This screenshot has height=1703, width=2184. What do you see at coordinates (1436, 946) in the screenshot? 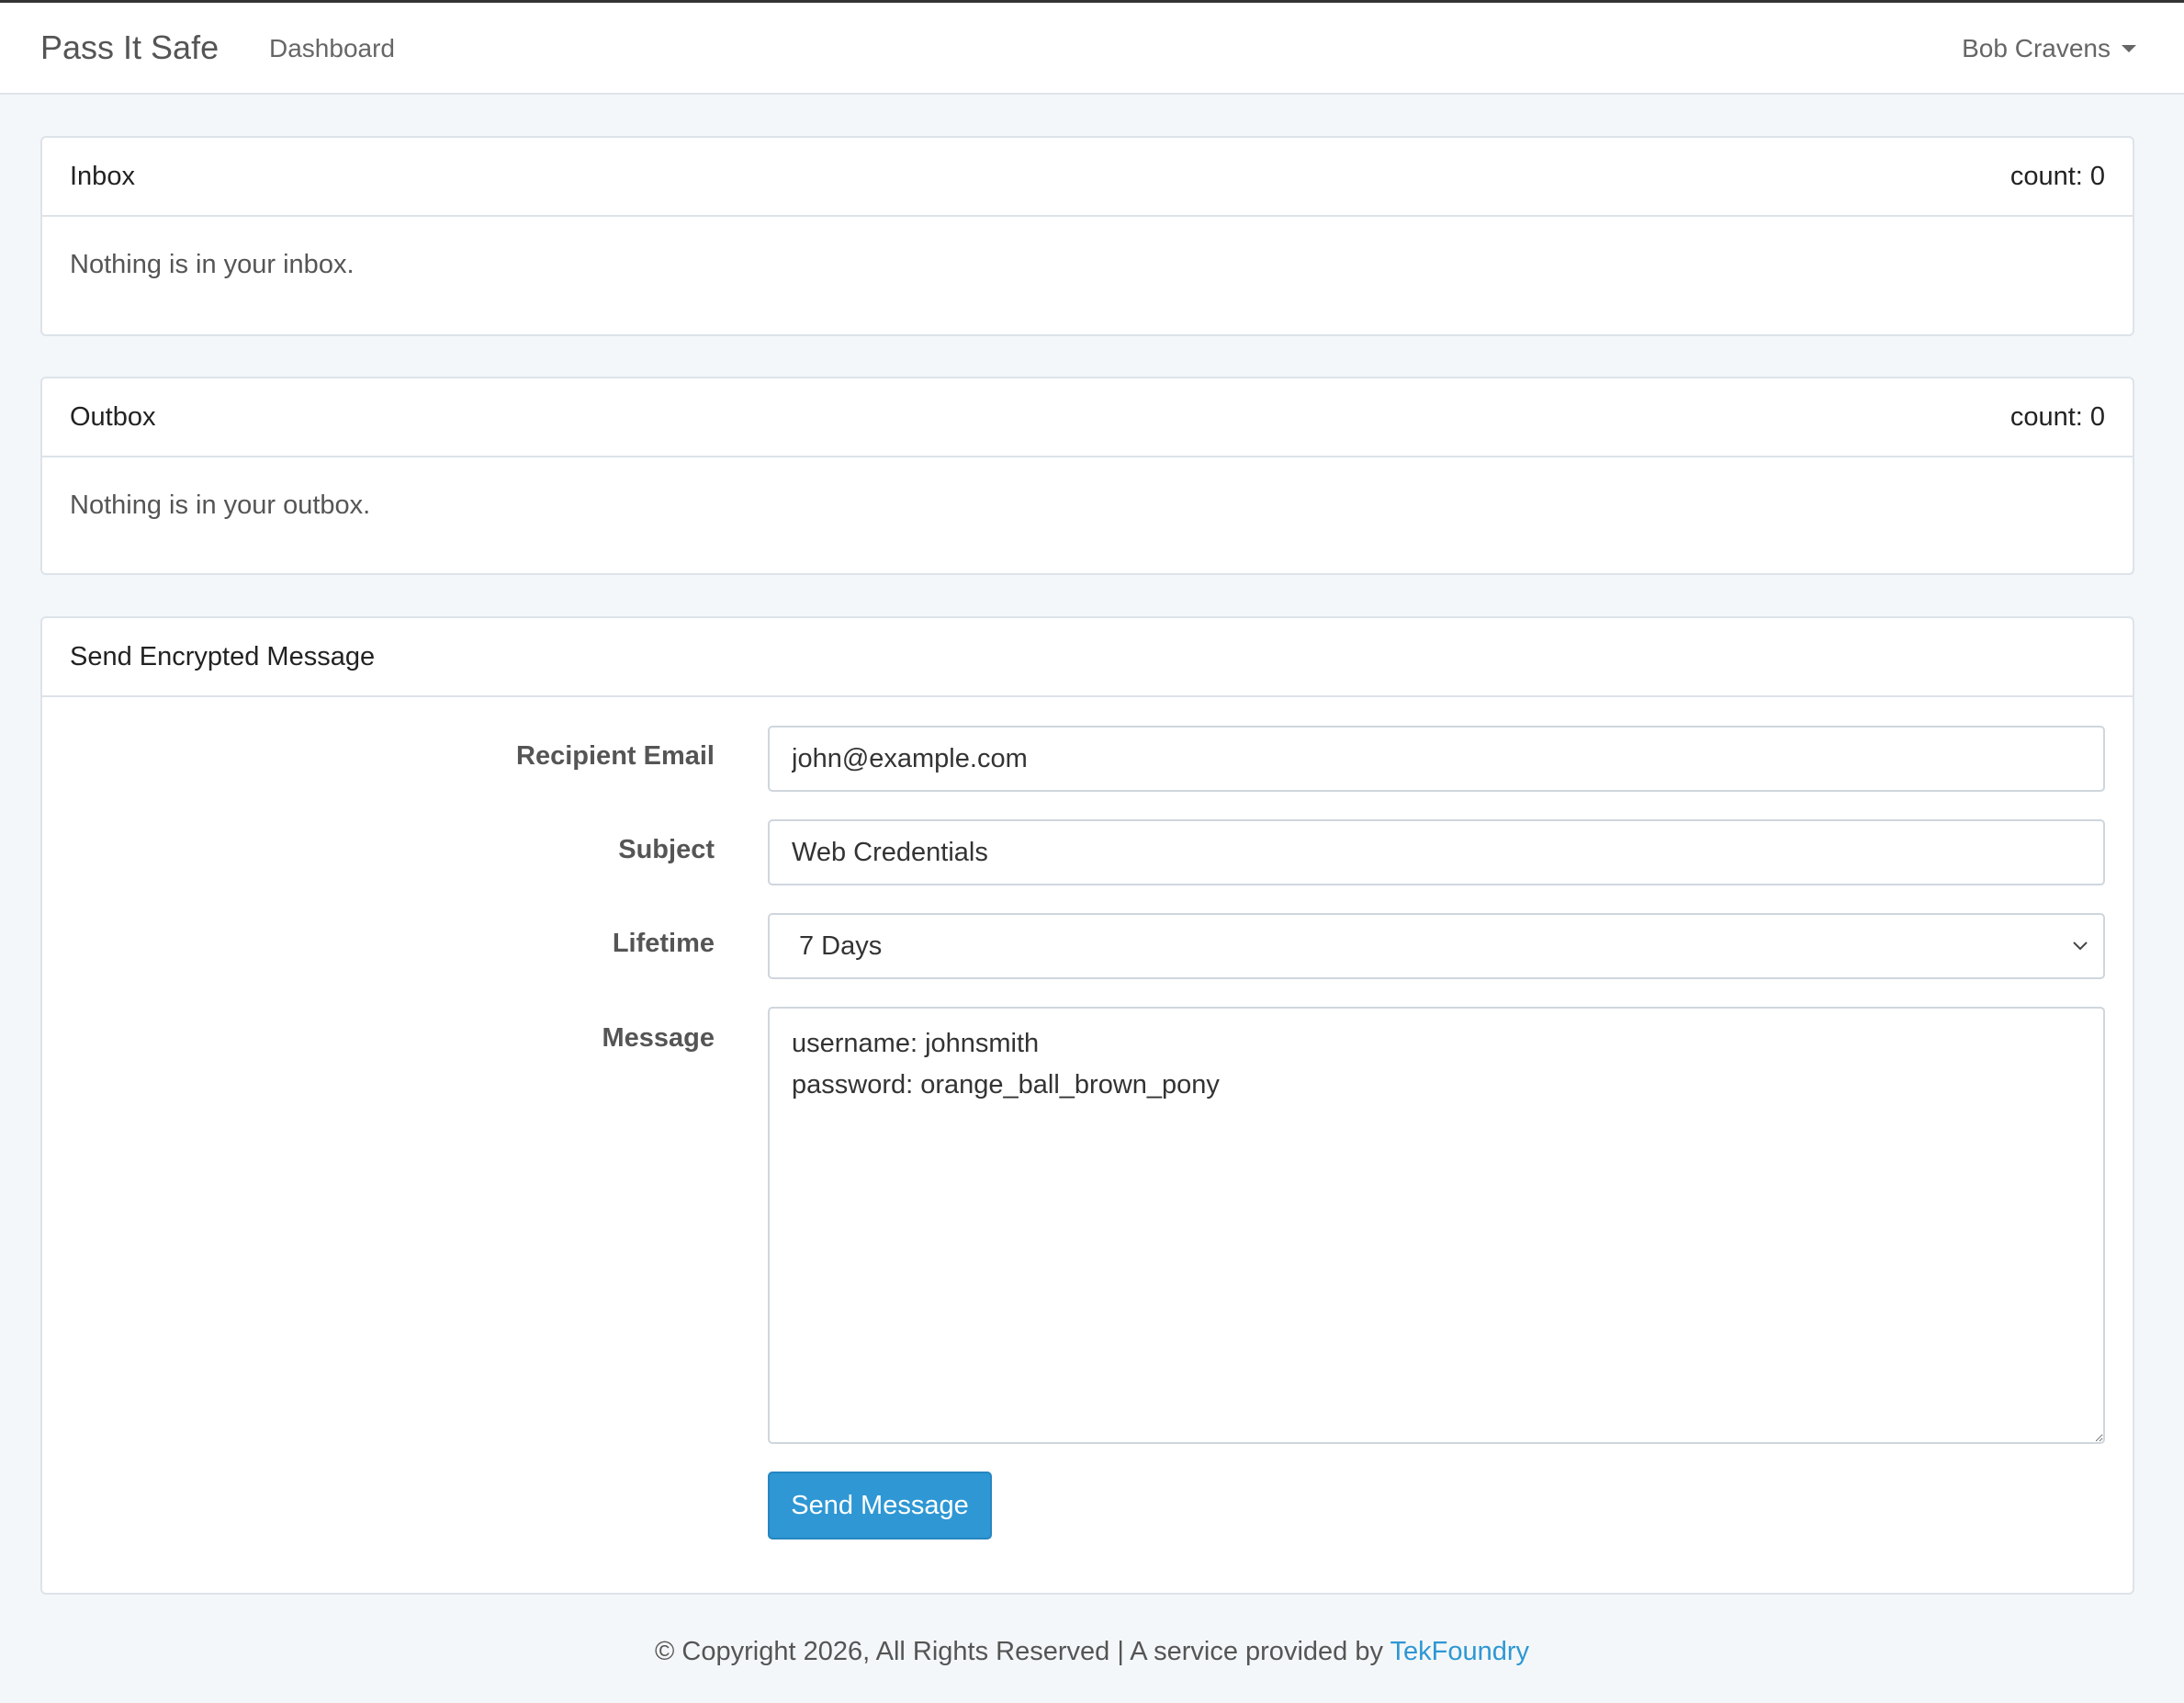
I see `lifetime-select: 7 Days` at bounding box center [1436, 946].